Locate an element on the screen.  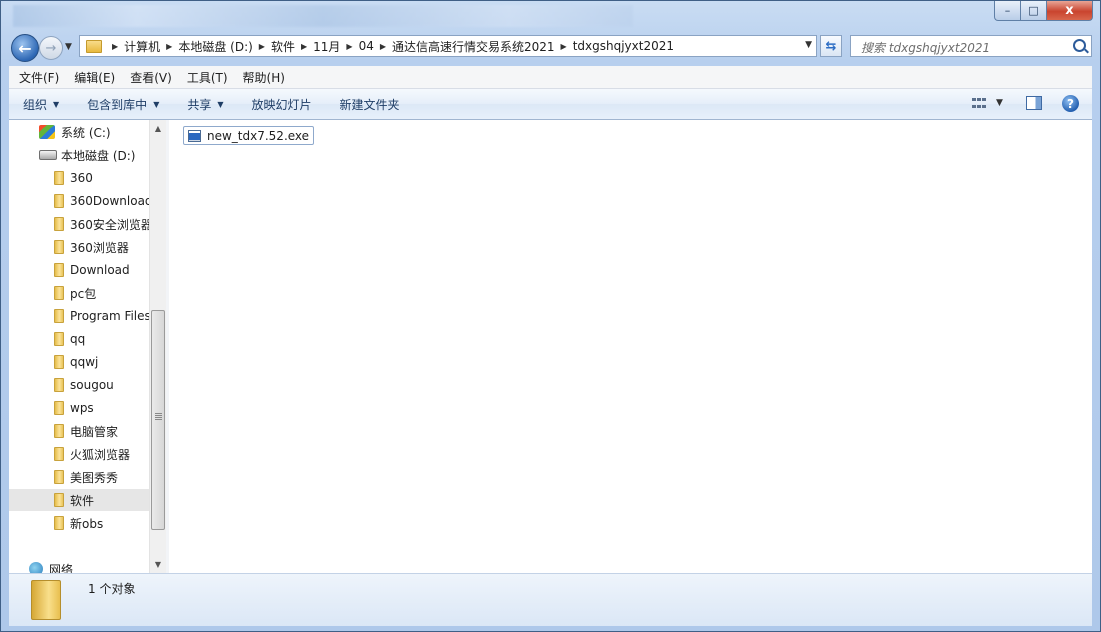
minimize-icon: – is located at coordinates (1007, 10).